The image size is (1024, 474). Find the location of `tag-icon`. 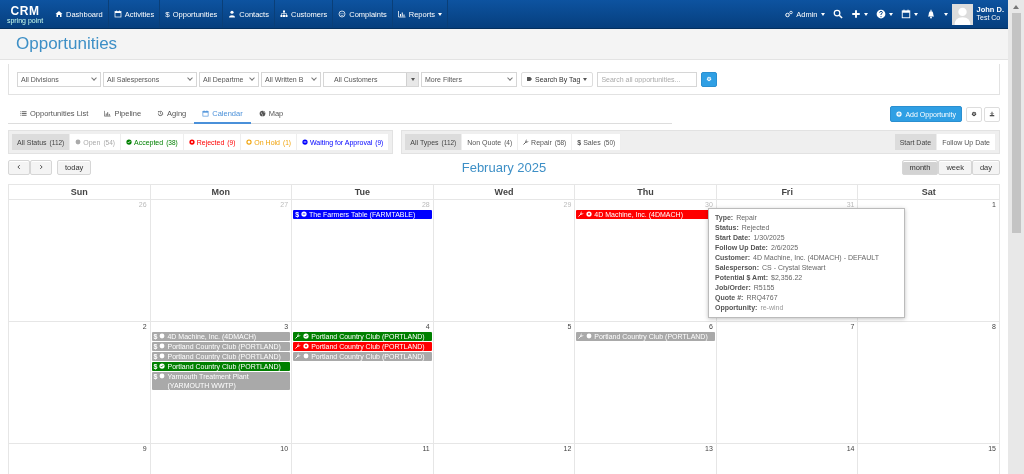

tag-icon is located at coordinates (529, 79).